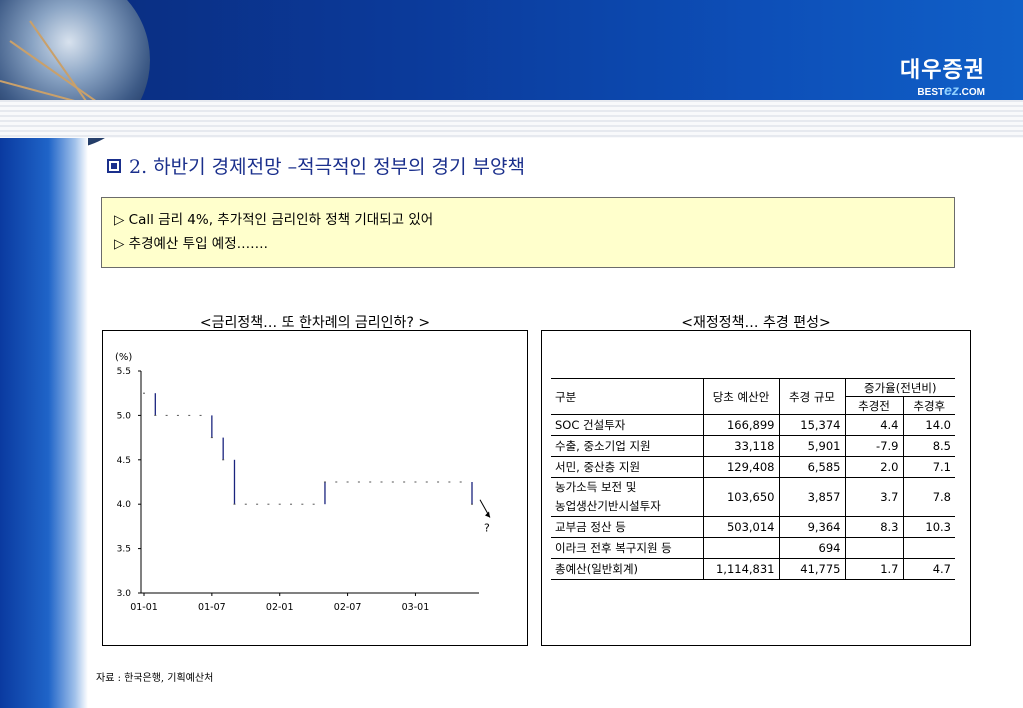 This screenshot has width=1023, height=708. Describe the element at coordinates (929, 467) in the screenshot. I see `row-after: 7.1` at that location.